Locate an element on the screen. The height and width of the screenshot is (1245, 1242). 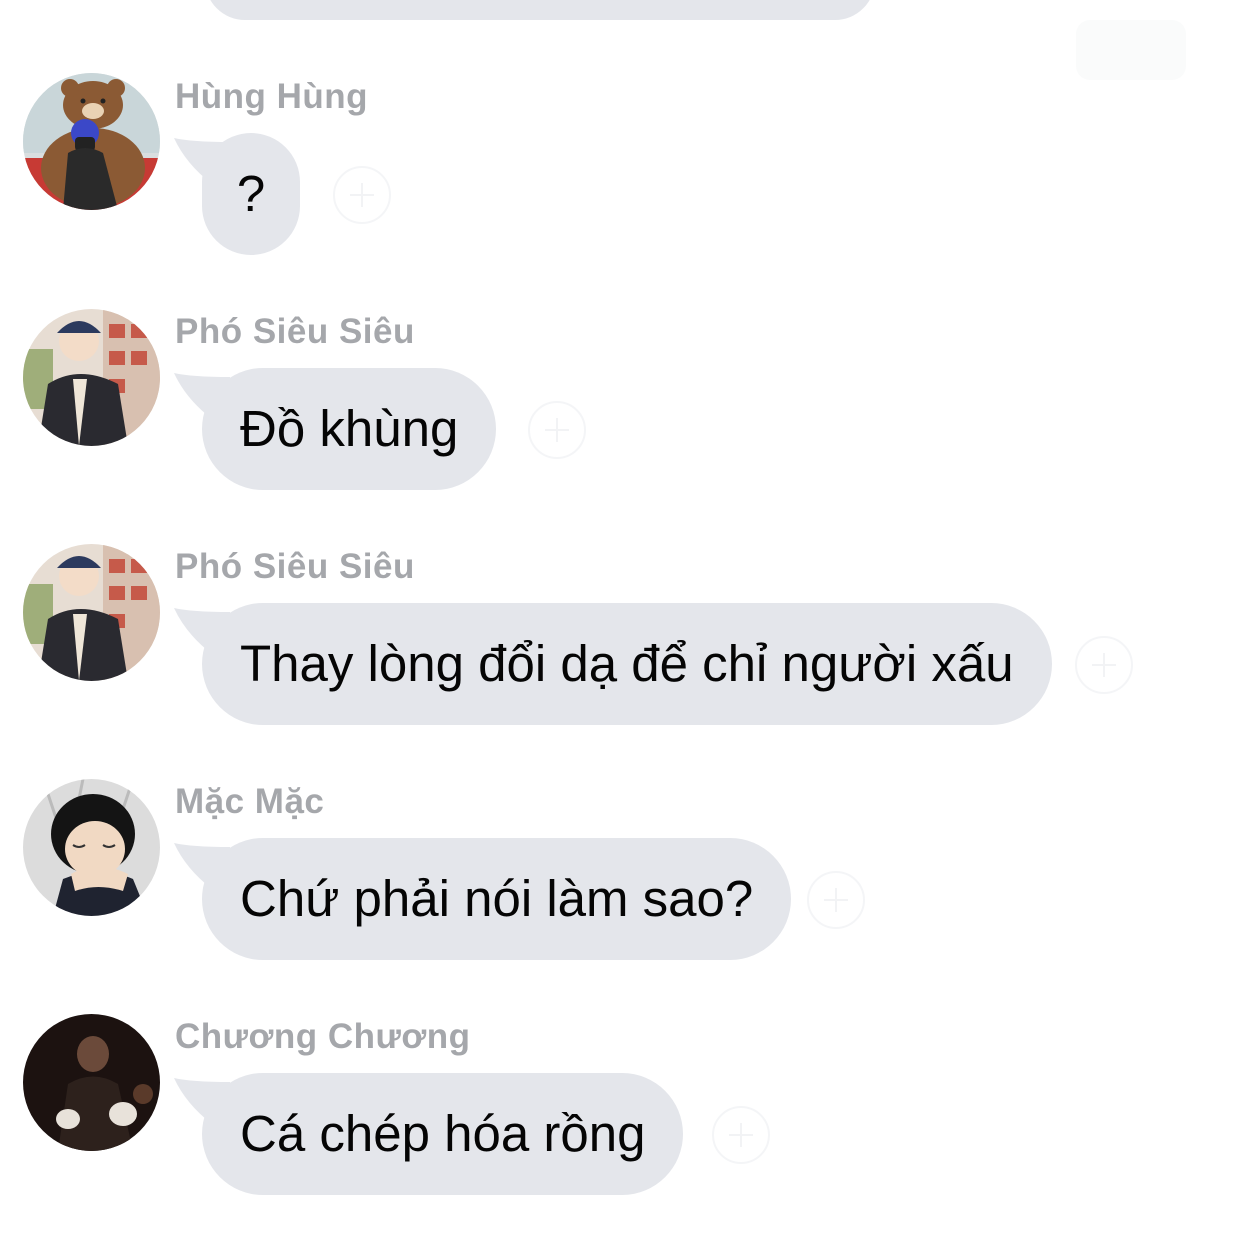
message-bubble: Thay lòng đổi dạ để chỉ người xấu is located at coordinates (627, 664).